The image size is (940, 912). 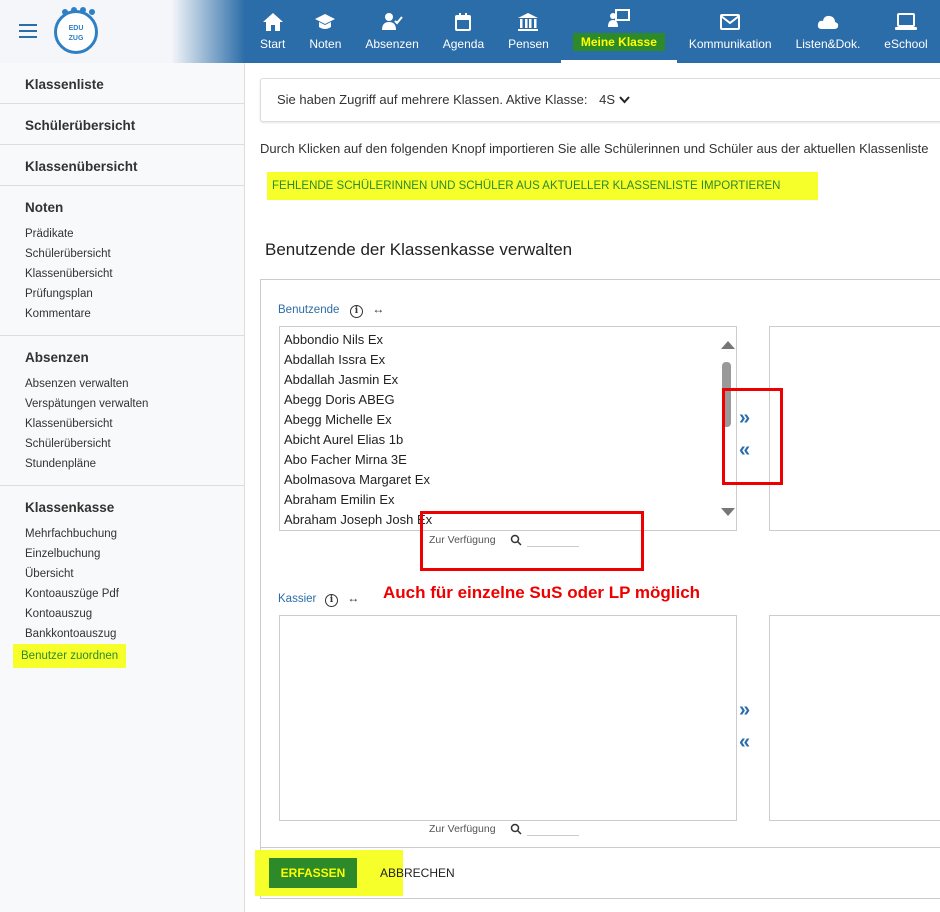 I want to click on scroll-up-arrow-icon, so click(x=728, y=345).